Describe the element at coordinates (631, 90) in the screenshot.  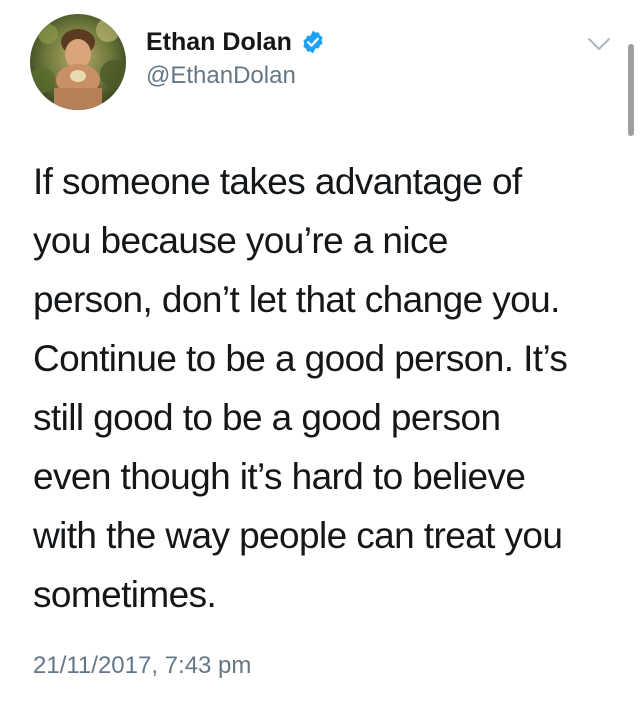
I see `scrollbar` at that location.